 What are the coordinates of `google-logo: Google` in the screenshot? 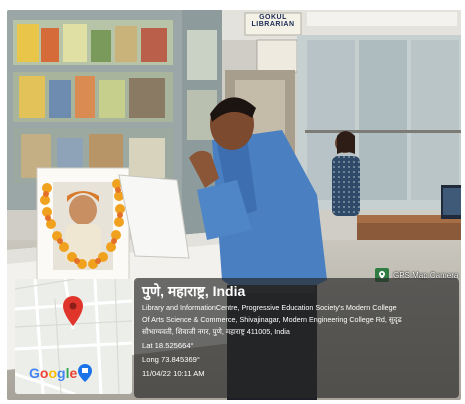 It's located at (53, 373).